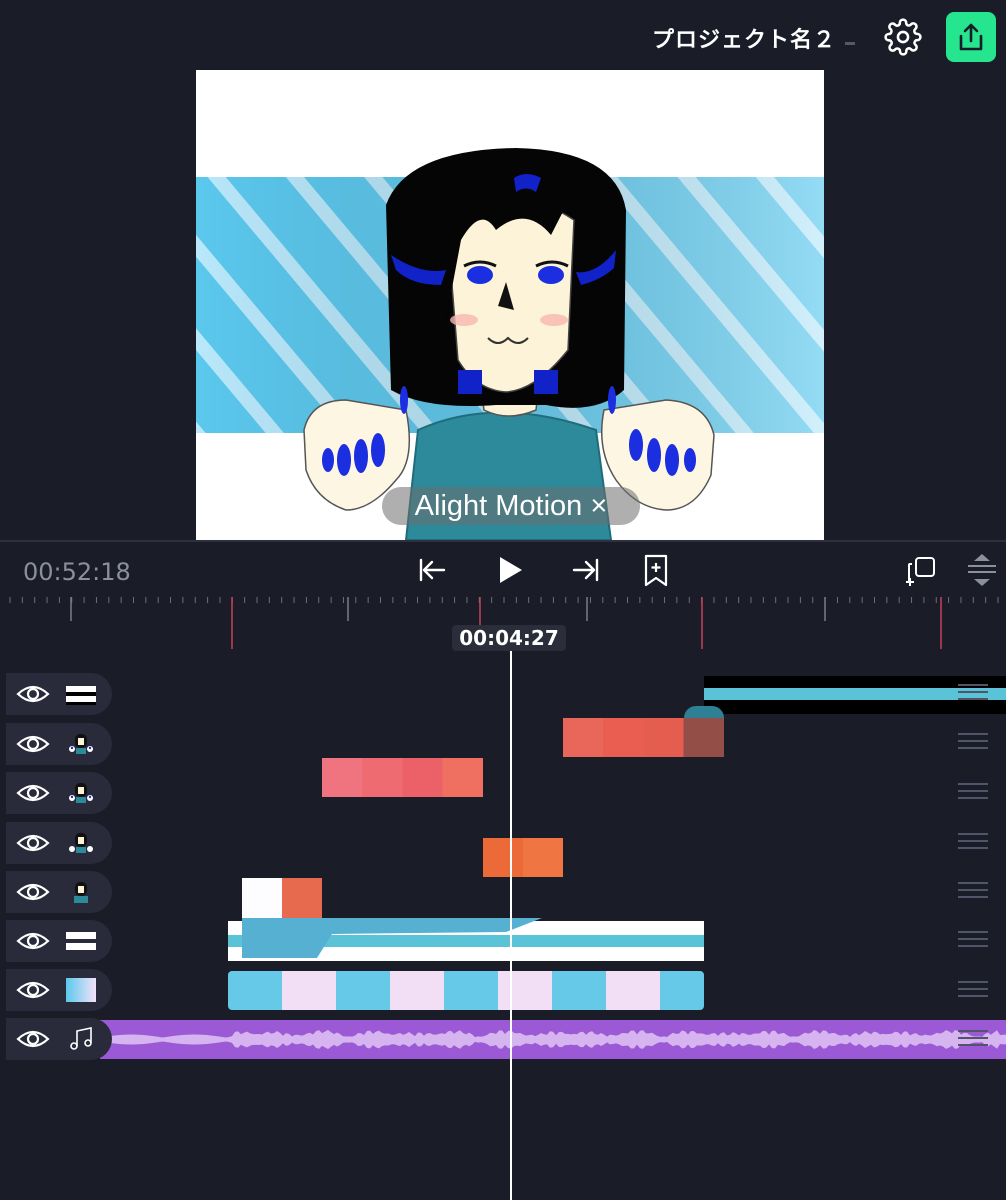 This screenshot has width=1006, height=1200. I want to click on skip-to-start-icon, so click(432, 572).